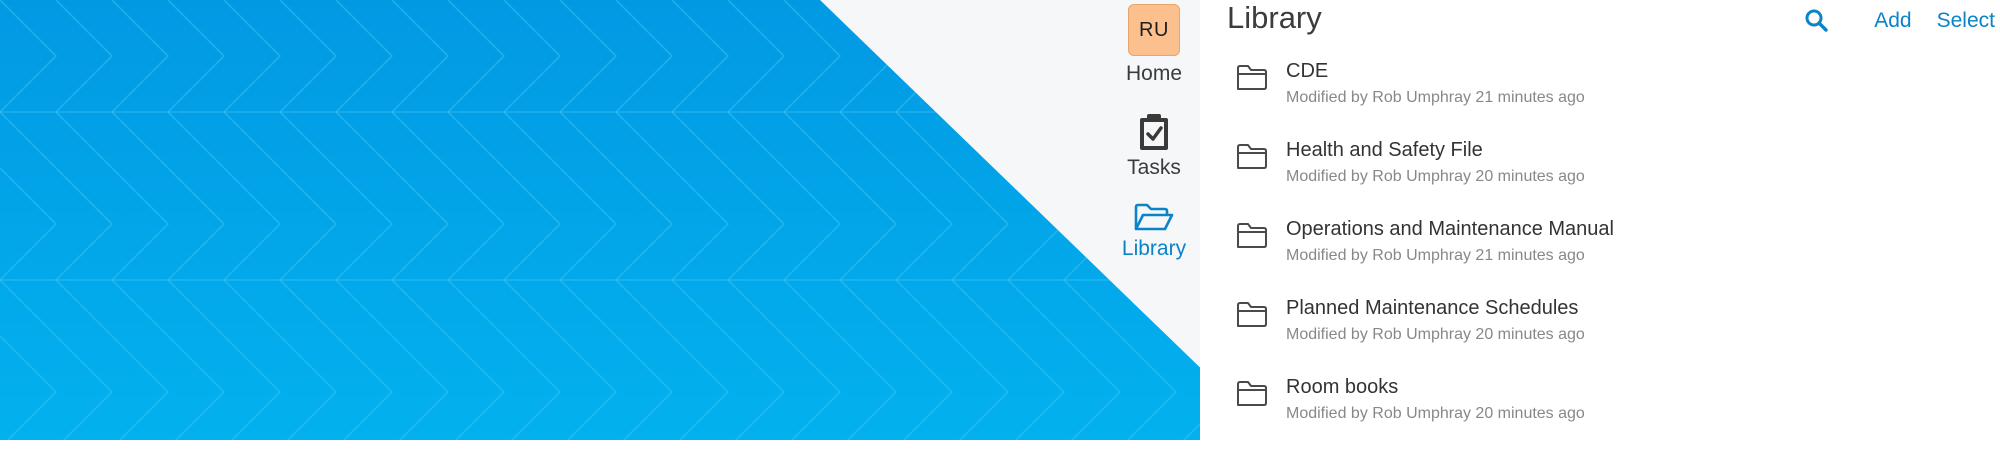 The height and width of the screenshot is (453, 2000). I want to click on folder-name: Room books, so click(1342, 387).